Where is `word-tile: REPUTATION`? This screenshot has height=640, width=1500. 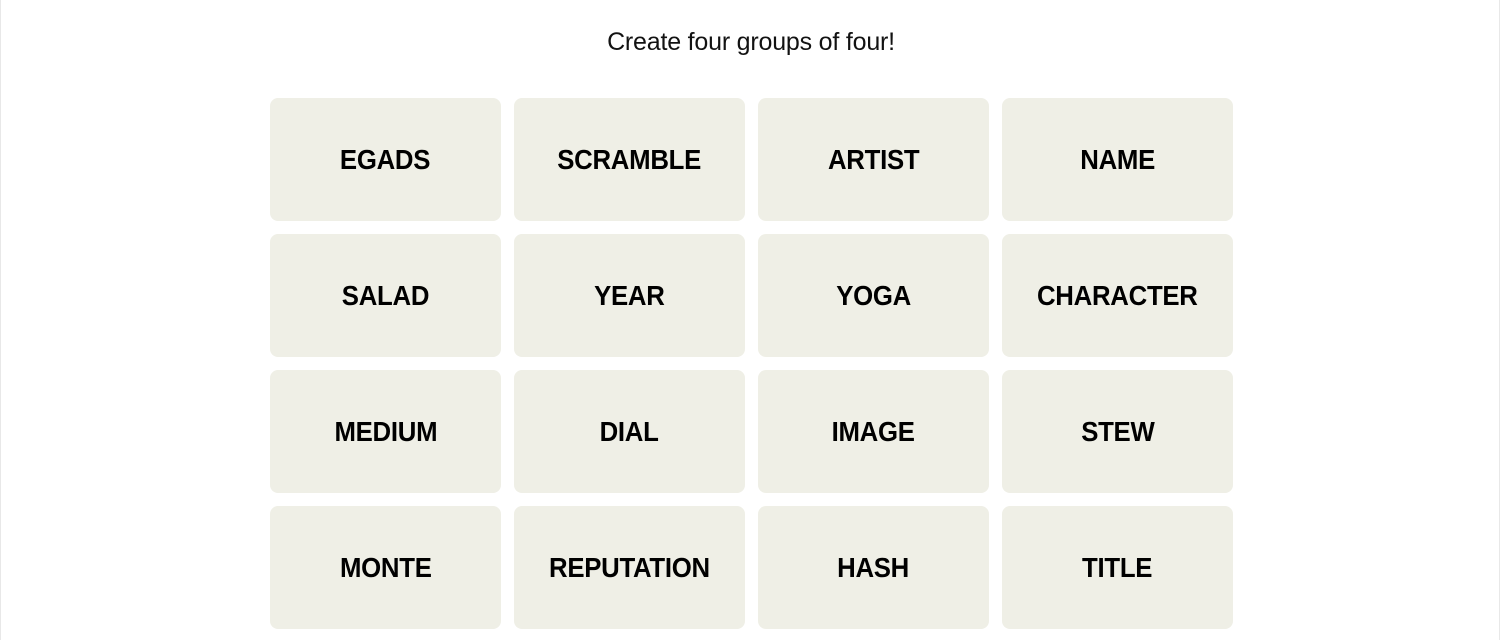 word-tile: REPUTATION is located at coordinates (629, 567).